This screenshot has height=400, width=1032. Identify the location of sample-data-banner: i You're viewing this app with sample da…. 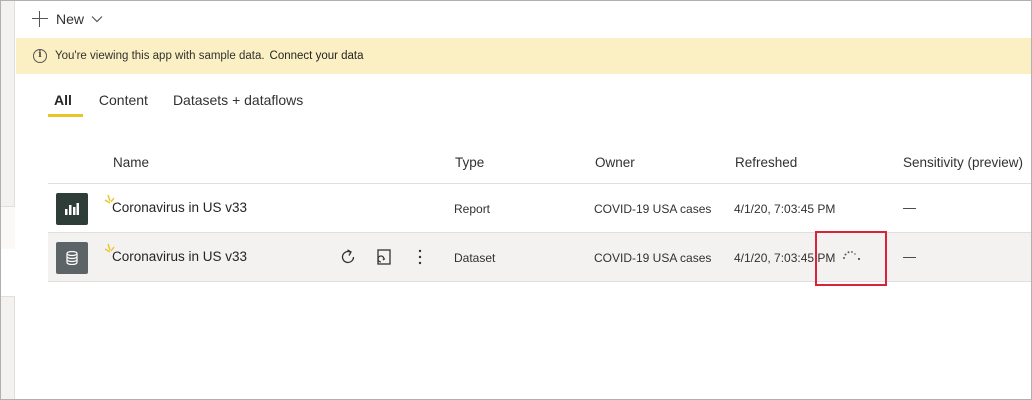
(523, 56).